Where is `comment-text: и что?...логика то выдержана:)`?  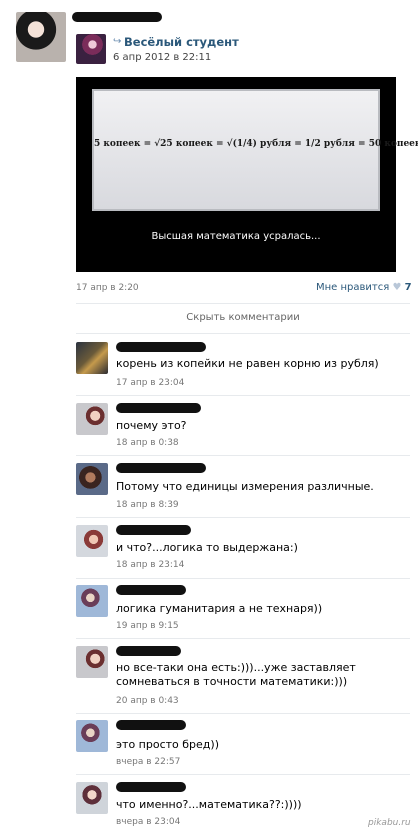
comment-text: и что?...логика то выдержана:) is located at coordinates (207, 547).